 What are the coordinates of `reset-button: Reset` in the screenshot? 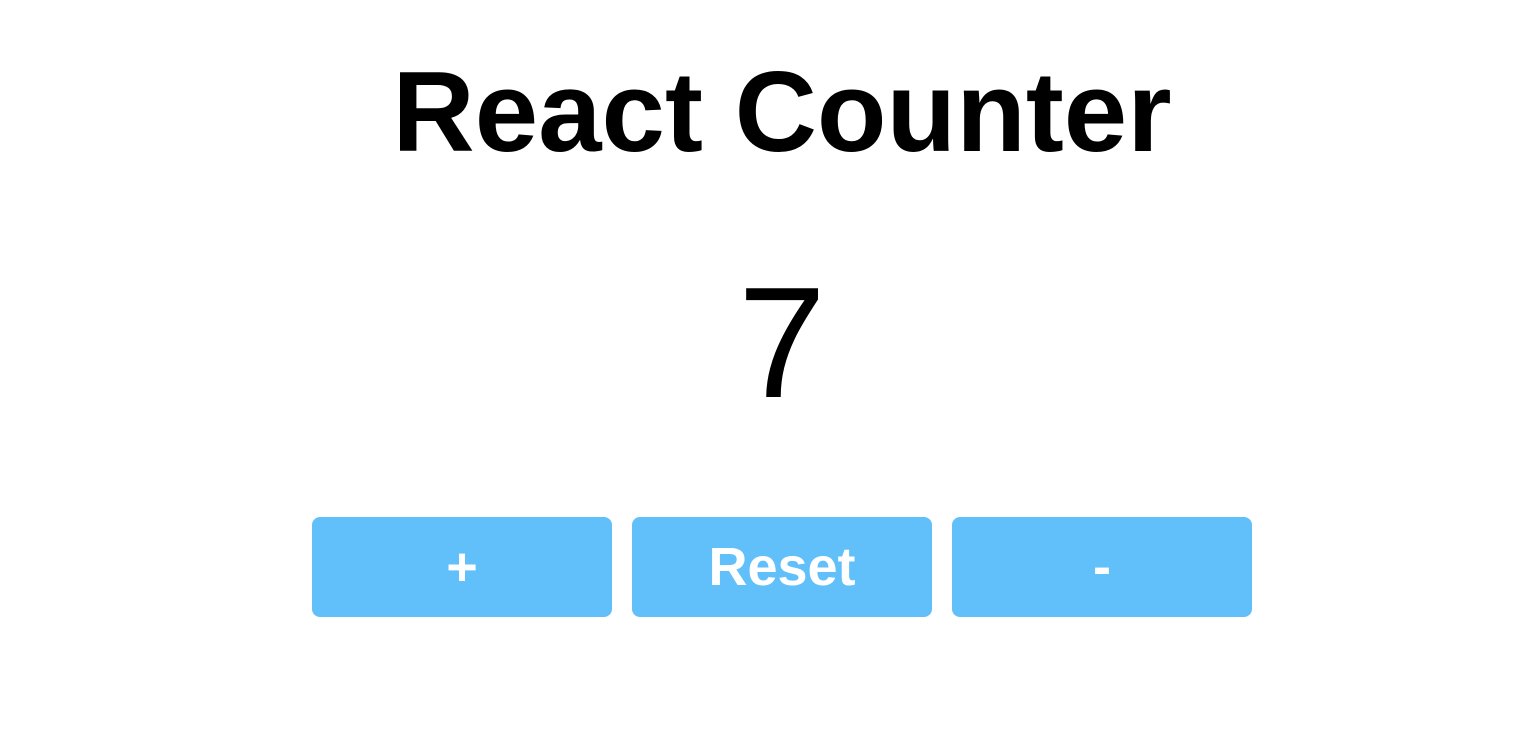 It's located at (782, 567).